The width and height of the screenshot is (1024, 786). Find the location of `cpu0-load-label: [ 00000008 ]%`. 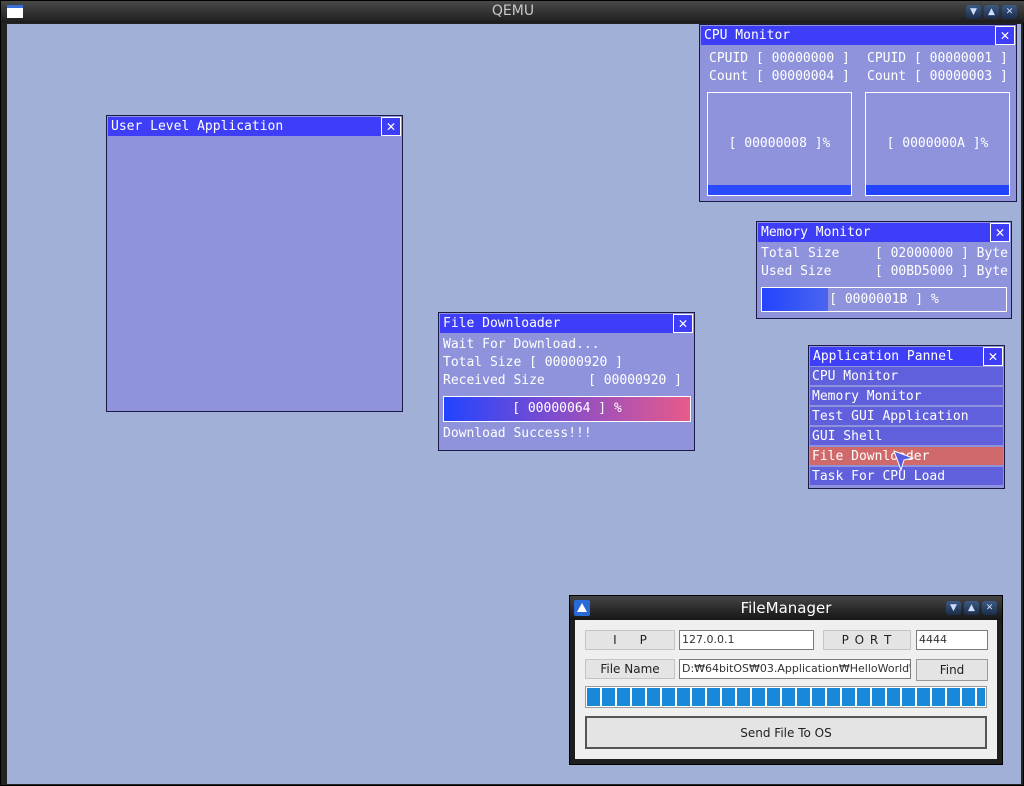

cpu0-load-label: [ 00000008 ]% is located at coordinates (779, 143).